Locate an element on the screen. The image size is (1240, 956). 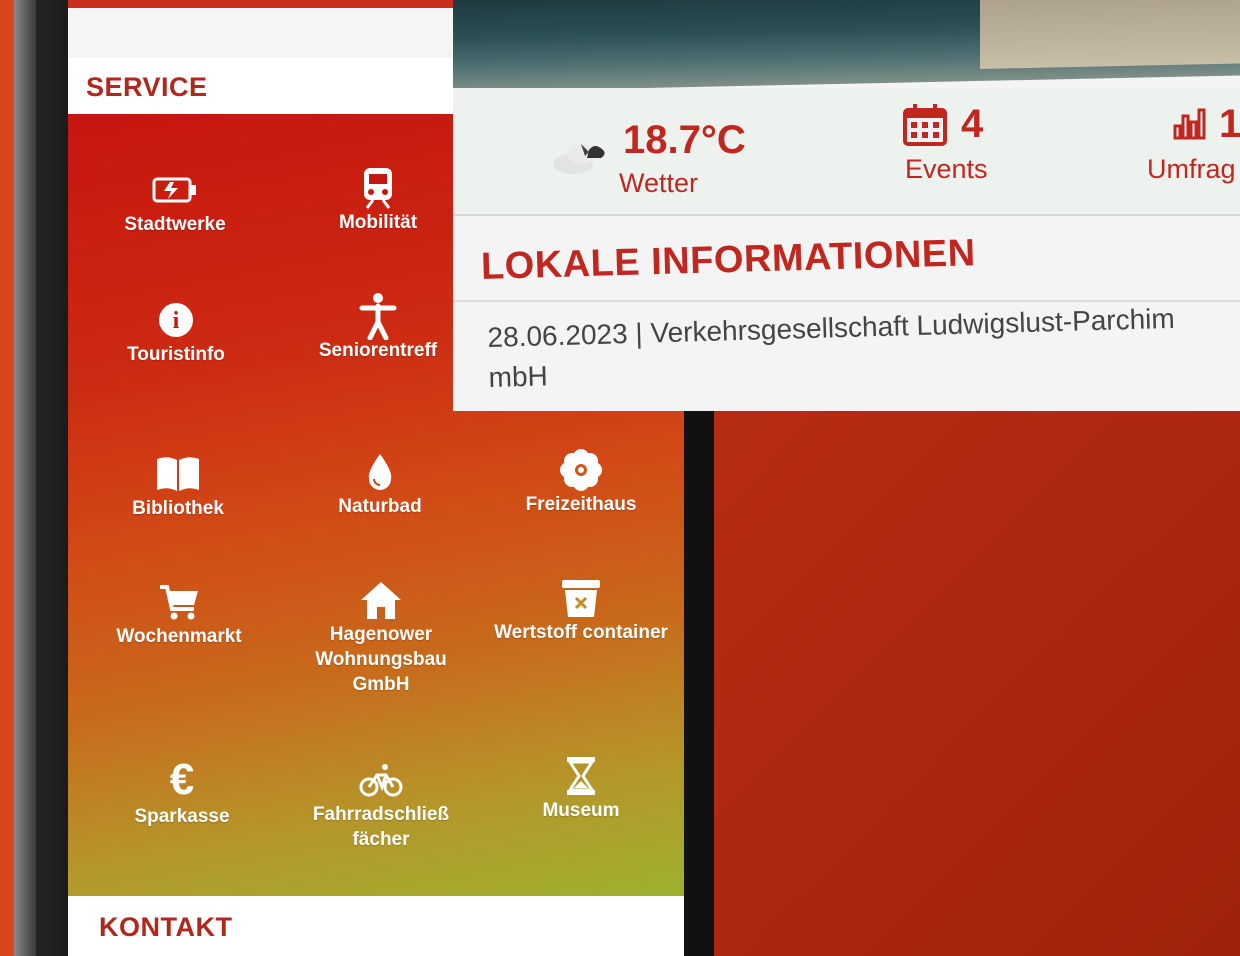
lokale-header: LOKALE INFORMATIONEN is located at coordinates (846, 265).